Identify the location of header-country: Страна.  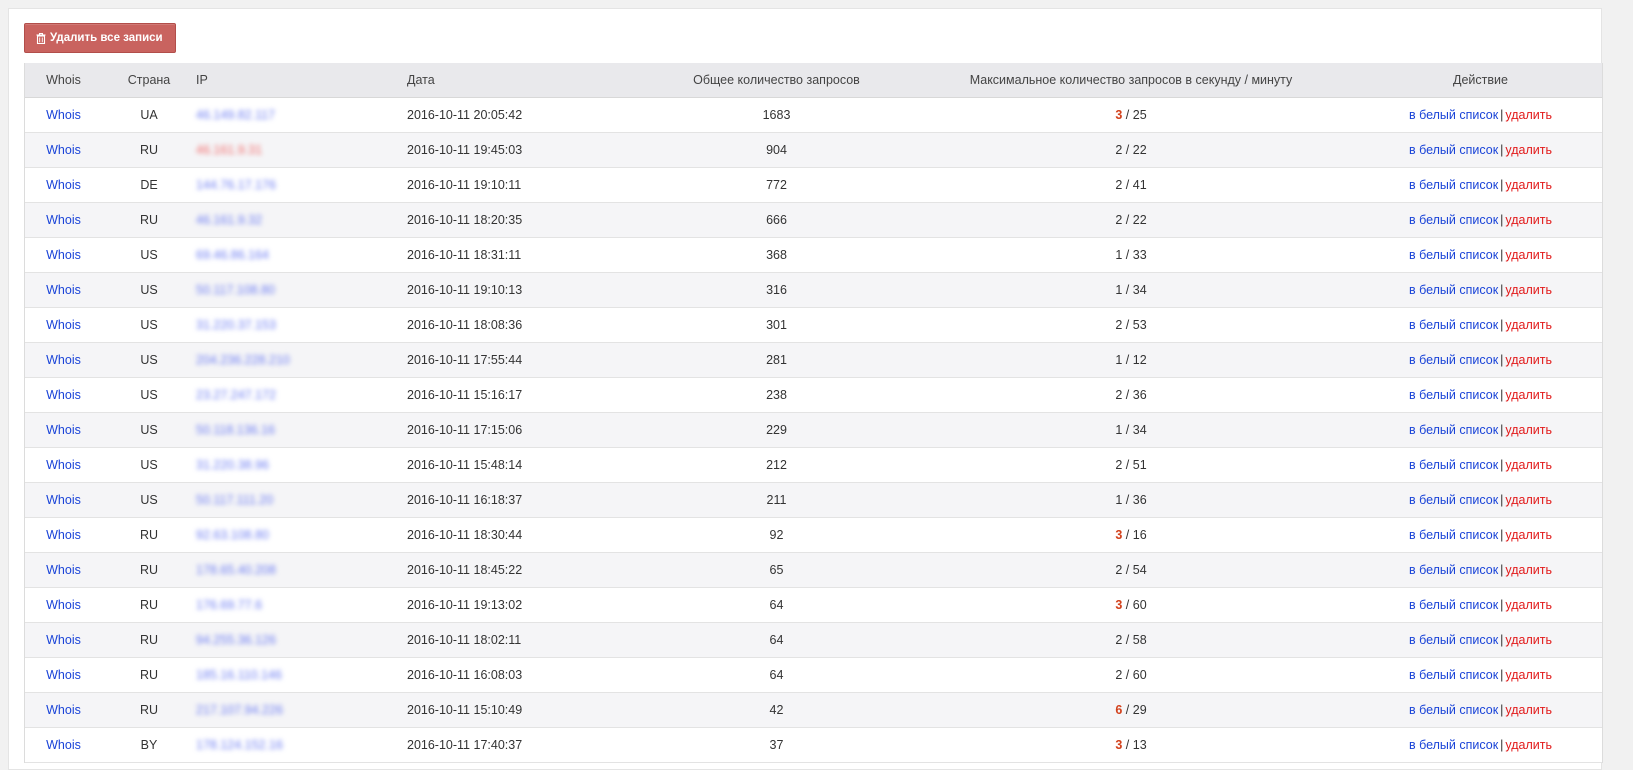
(149, 80).